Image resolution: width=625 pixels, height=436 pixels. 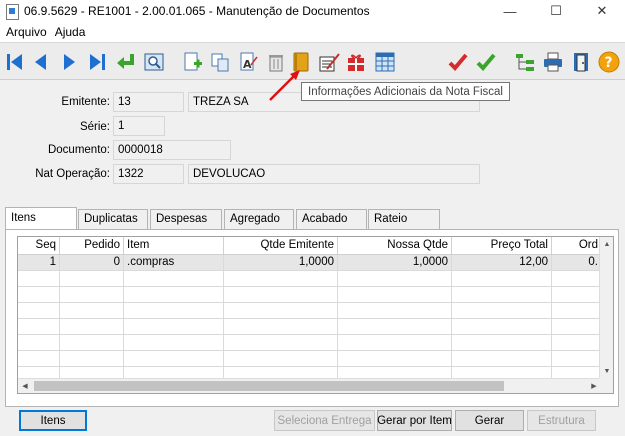 I want to click on column-header-preco-total: Preço Total, so click(x=502, y=246).